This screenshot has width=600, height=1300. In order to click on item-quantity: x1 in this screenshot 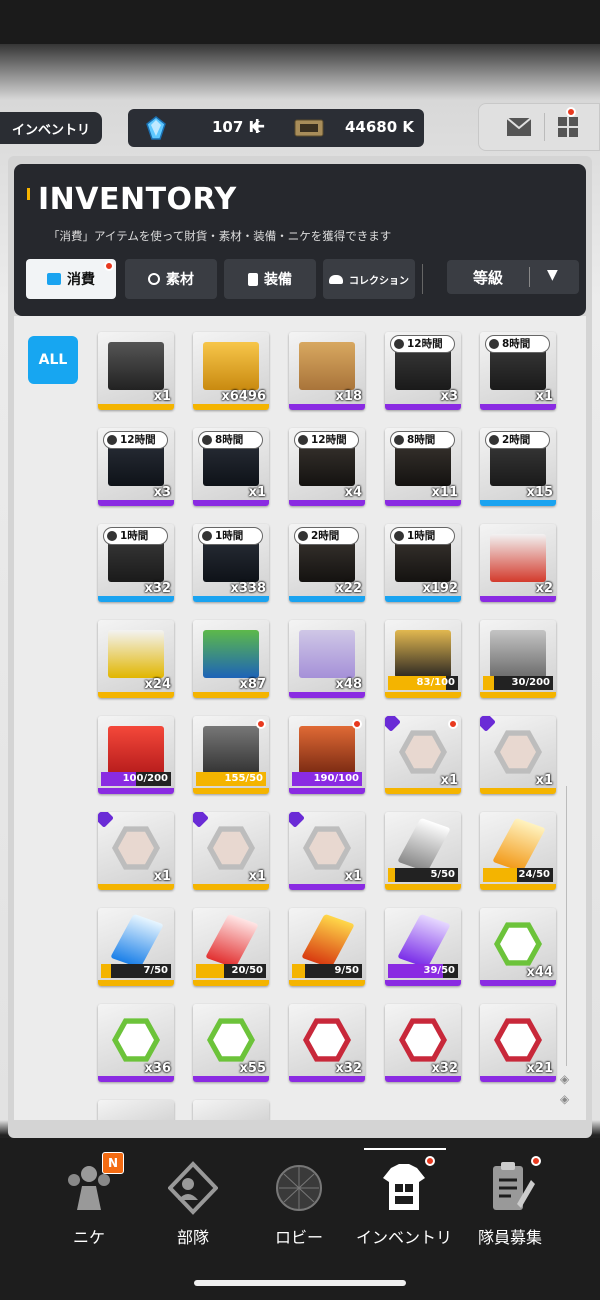, I will do `click(353, 876)`.